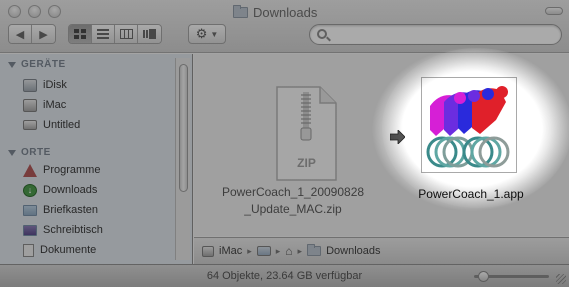 This screenshot has width=569, height=287. I want to click on sidebar-item-untitled: Untitled, so click(51, 125).